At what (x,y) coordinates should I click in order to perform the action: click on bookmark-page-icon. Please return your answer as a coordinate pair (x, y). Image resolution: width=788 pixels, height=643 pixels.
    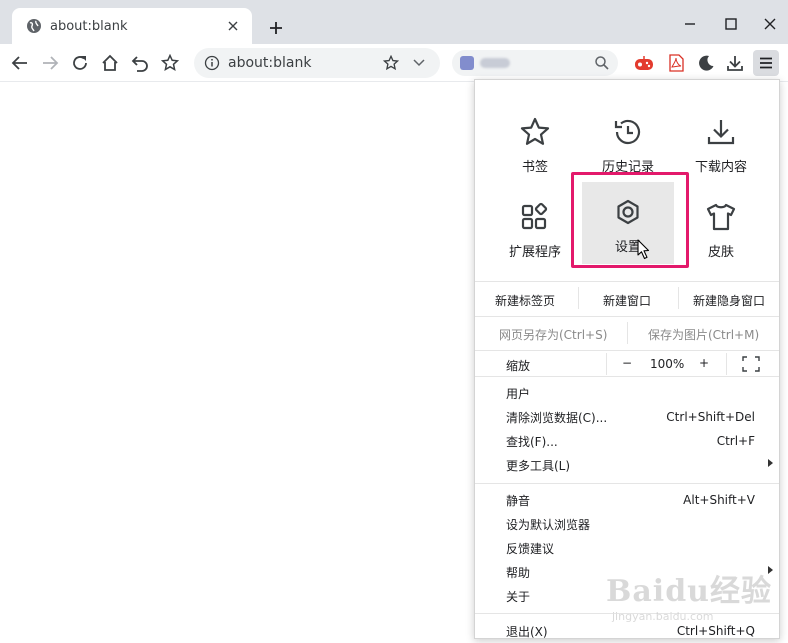
    Looking at the image, I should click on (391, 63).